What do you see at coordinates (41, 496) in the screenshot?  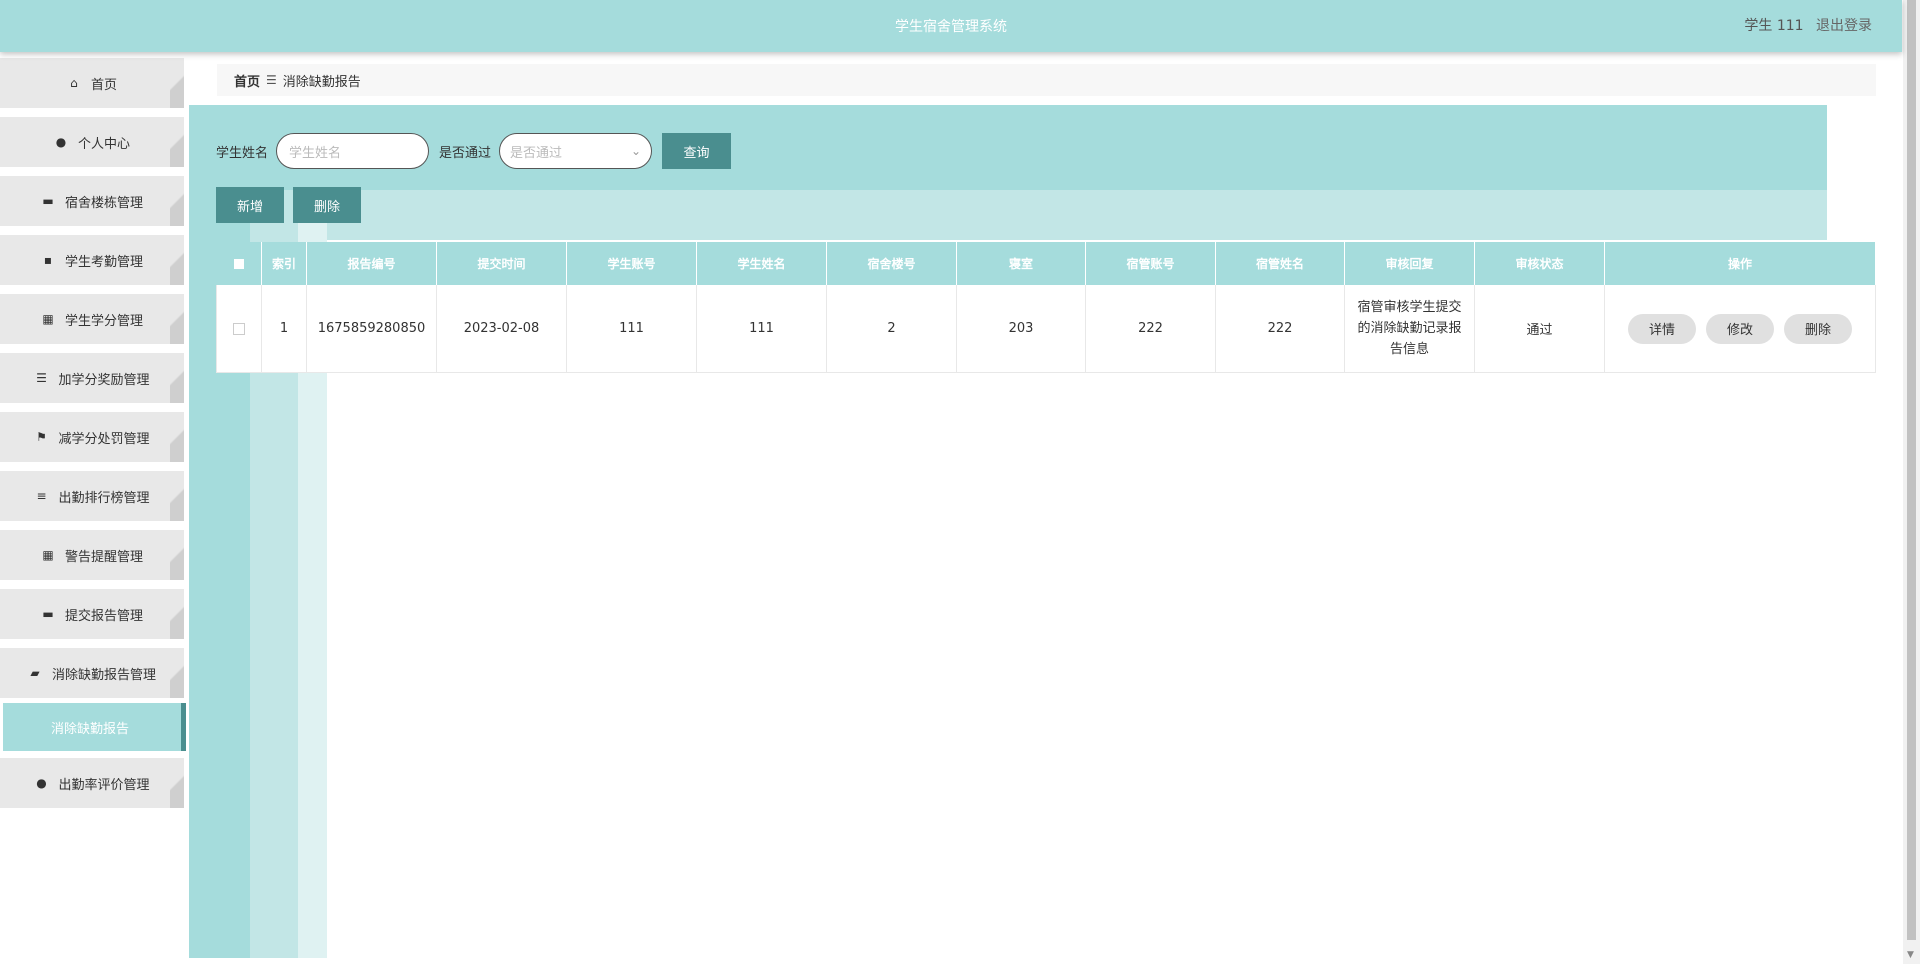 I see `sliders-icon: ≡` at bounding box center [41, 496].